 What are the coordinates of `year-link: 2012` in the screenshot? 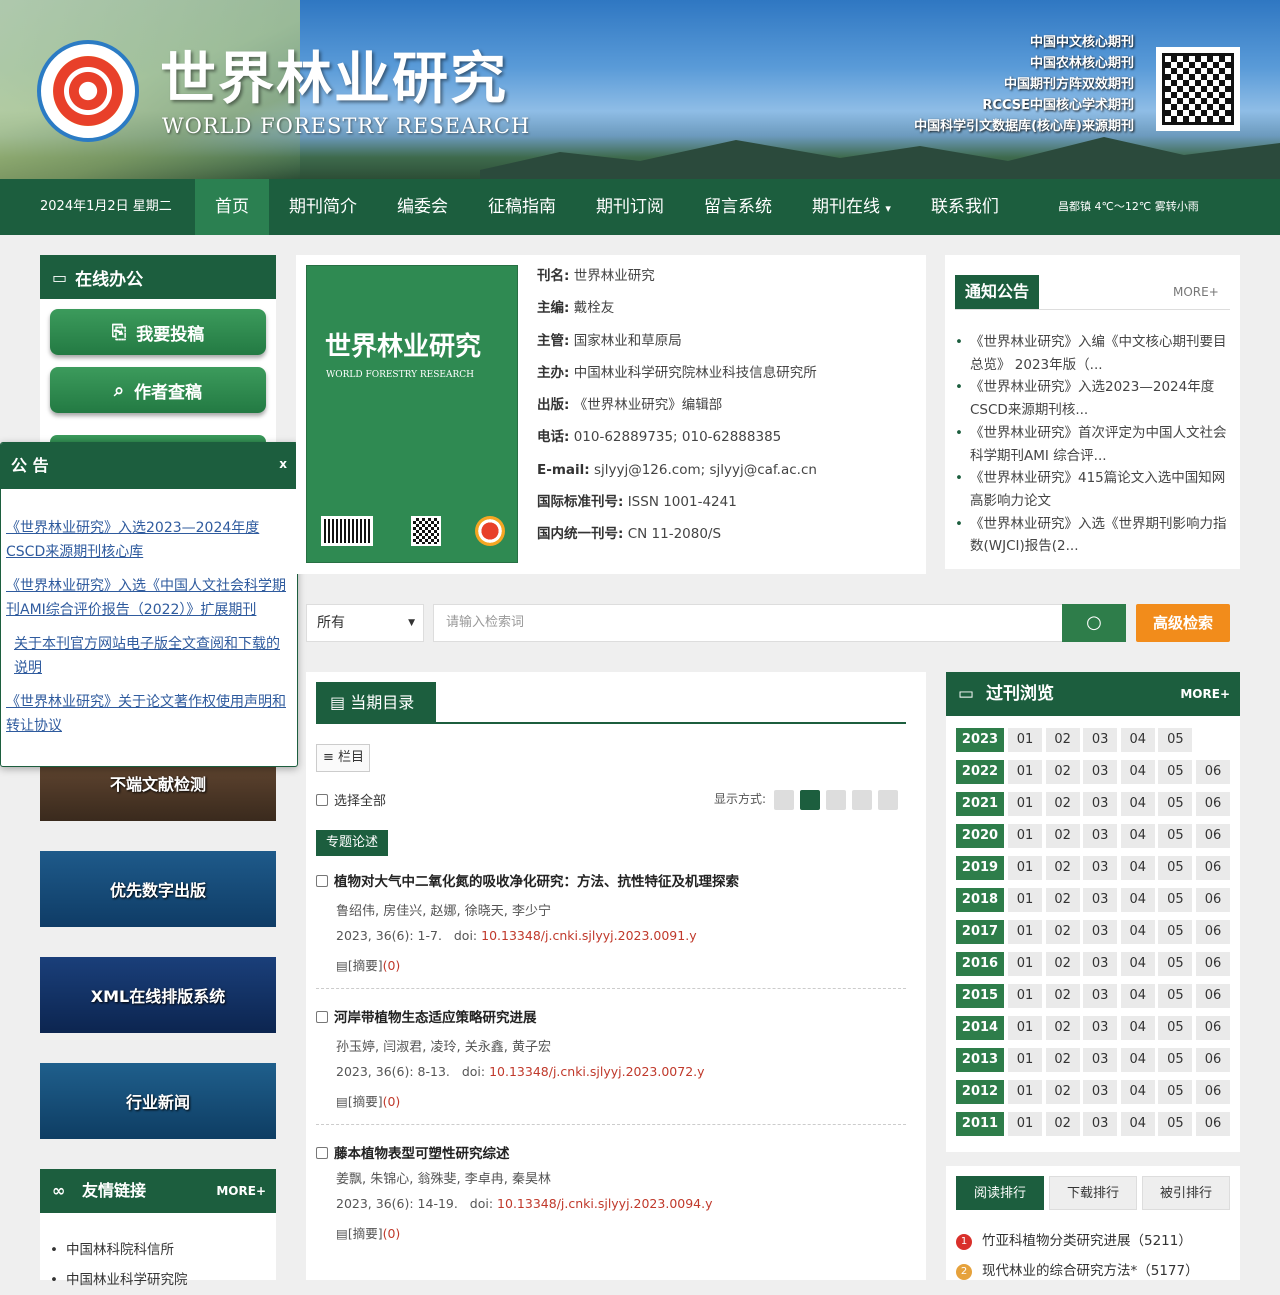 It's located at (980, 1092).